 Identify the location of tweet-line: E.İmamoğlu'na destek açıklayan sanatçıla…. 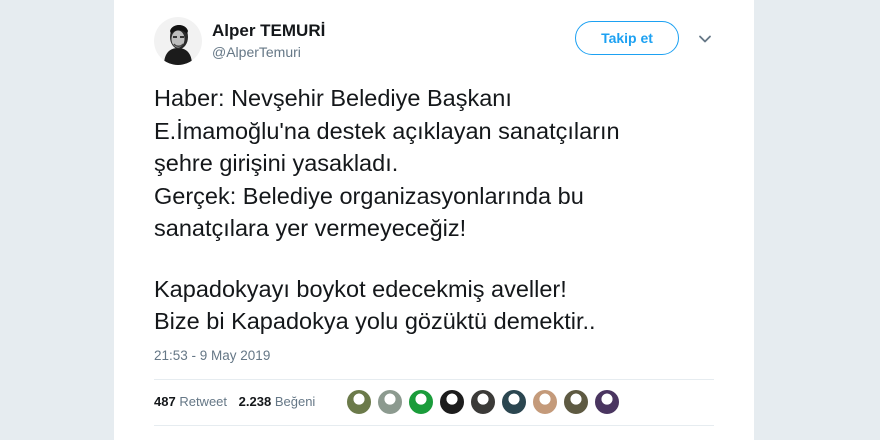
(387, 130).